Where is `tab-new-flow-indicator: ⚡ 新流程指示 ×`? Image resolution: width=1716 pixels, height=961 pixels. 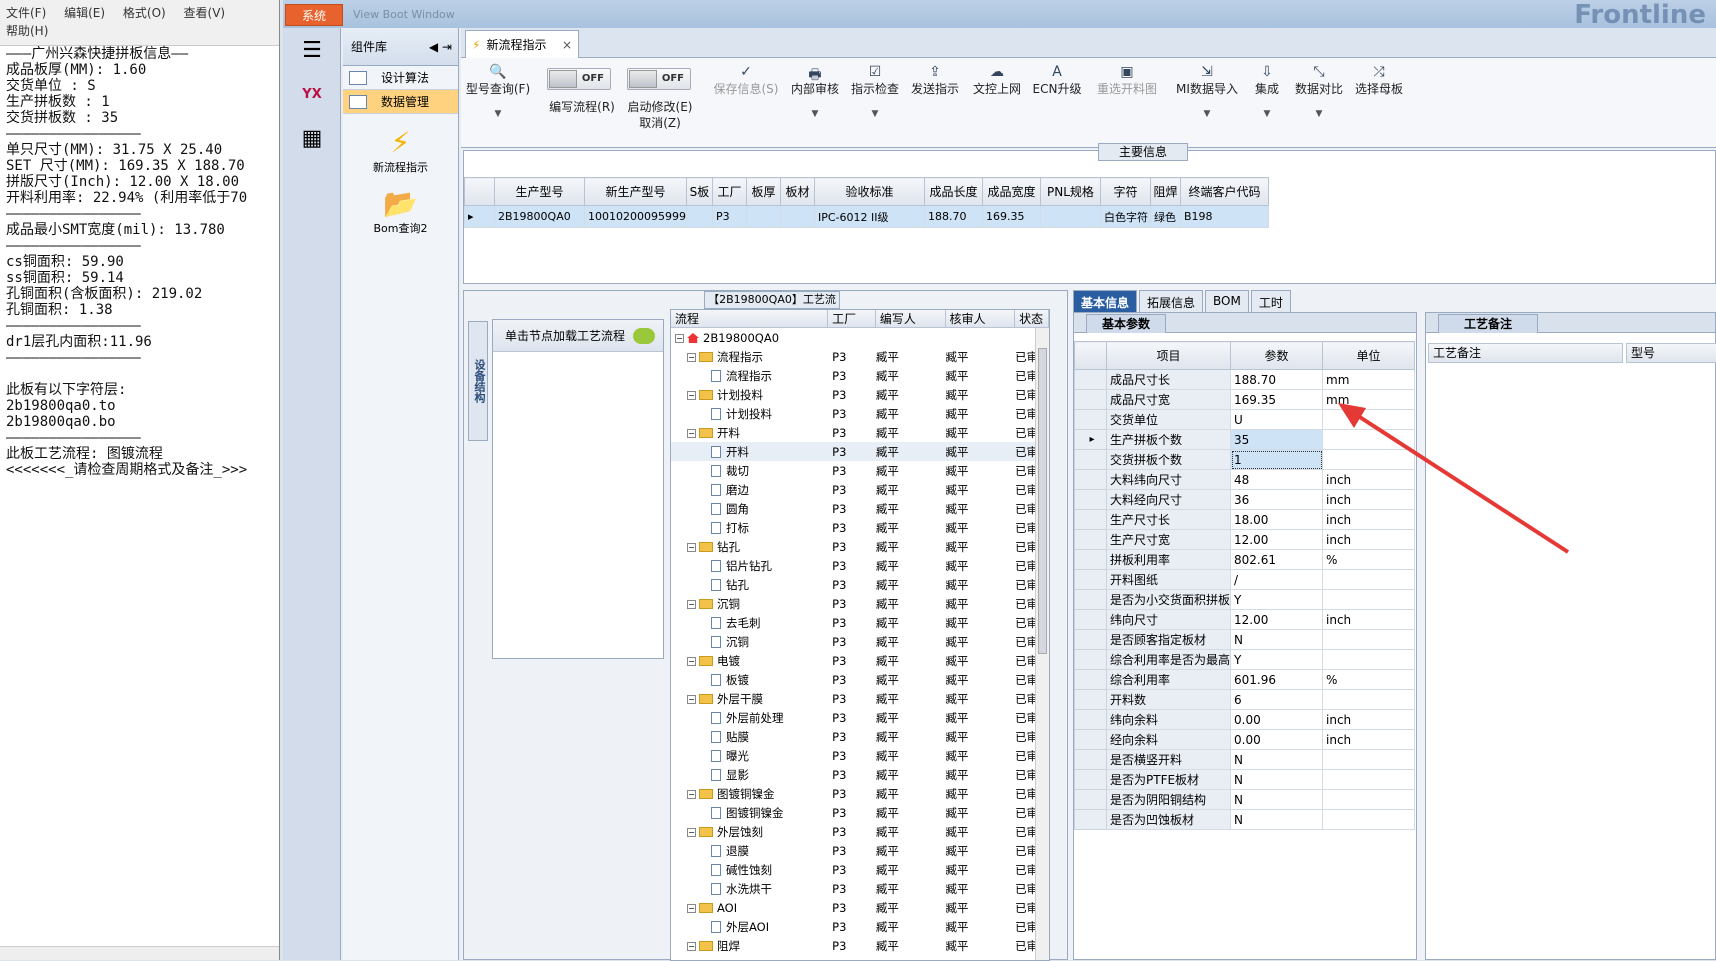
tab-new-flow-indicator: ⚡ 新流程指示 × is located at coordinates (522, 44).